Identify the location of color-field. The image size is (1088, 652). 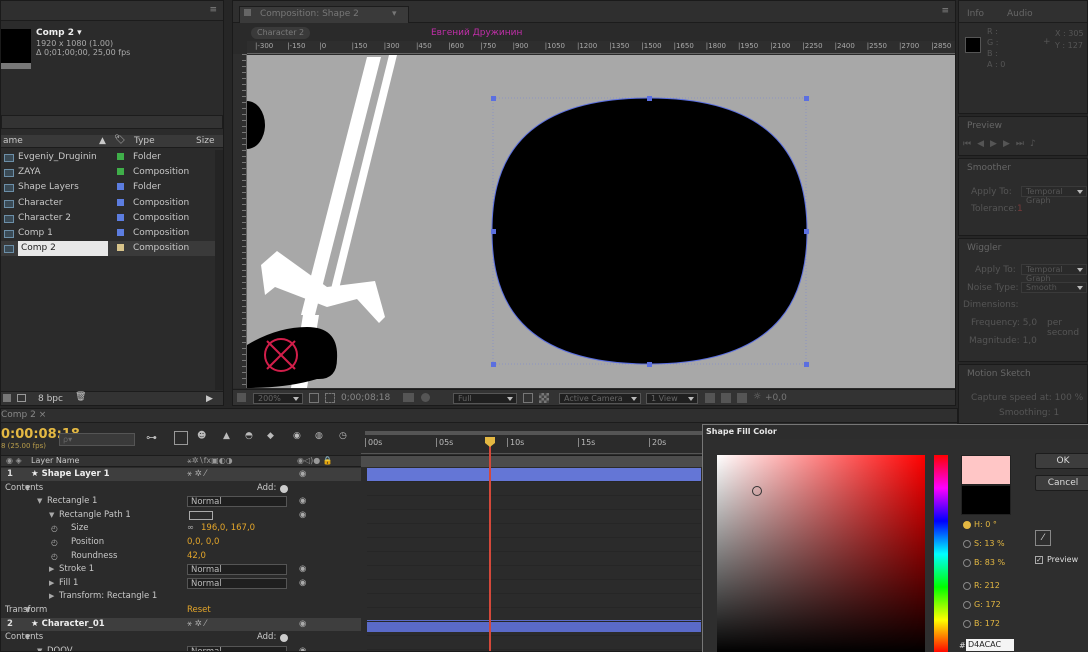
(821, 553).